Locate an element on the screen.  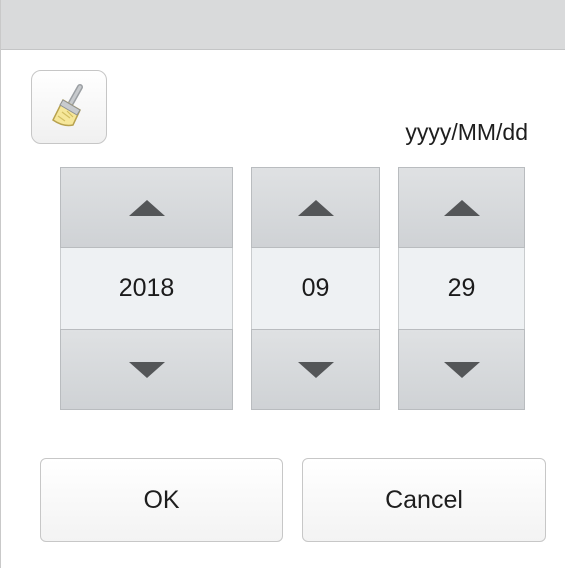
year-increment-button is located at coordinates (146, 207).